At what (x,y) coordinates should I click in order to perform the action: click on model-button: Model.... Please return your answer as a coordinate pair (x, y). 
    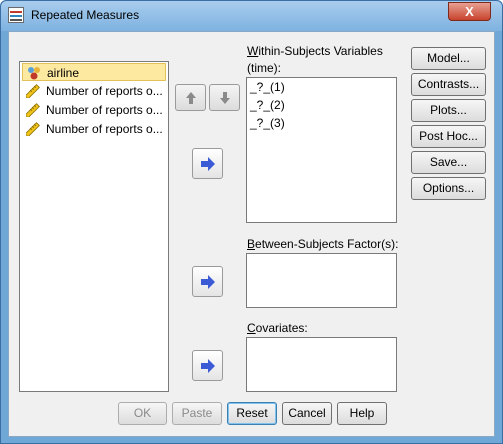
    Looking at the image, I should click on (448, 58).